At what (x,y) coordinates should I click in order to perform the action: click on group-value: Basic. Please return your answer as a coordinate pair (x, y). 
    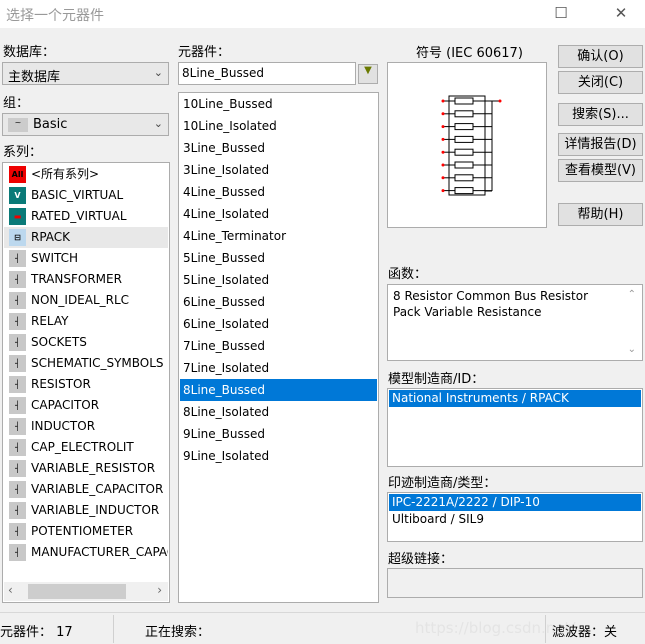
    Looking at the image, I should click on (50, 124).